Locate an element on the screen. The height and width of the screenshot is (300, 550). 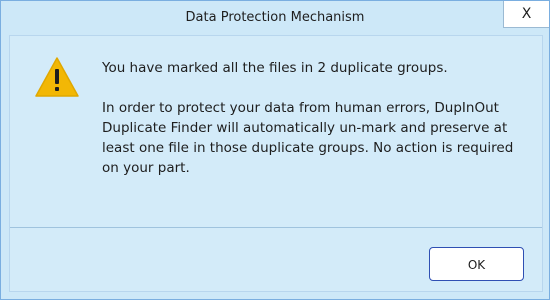
warning-icon is located at coordinates (57, 77).